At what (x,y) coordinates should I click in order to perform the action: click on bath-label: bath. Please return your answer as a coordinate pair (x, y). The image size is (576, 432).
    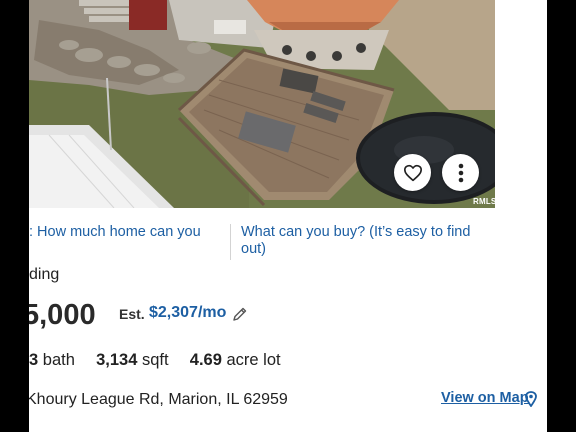
    Looking at the image, I should click on (58, 360).